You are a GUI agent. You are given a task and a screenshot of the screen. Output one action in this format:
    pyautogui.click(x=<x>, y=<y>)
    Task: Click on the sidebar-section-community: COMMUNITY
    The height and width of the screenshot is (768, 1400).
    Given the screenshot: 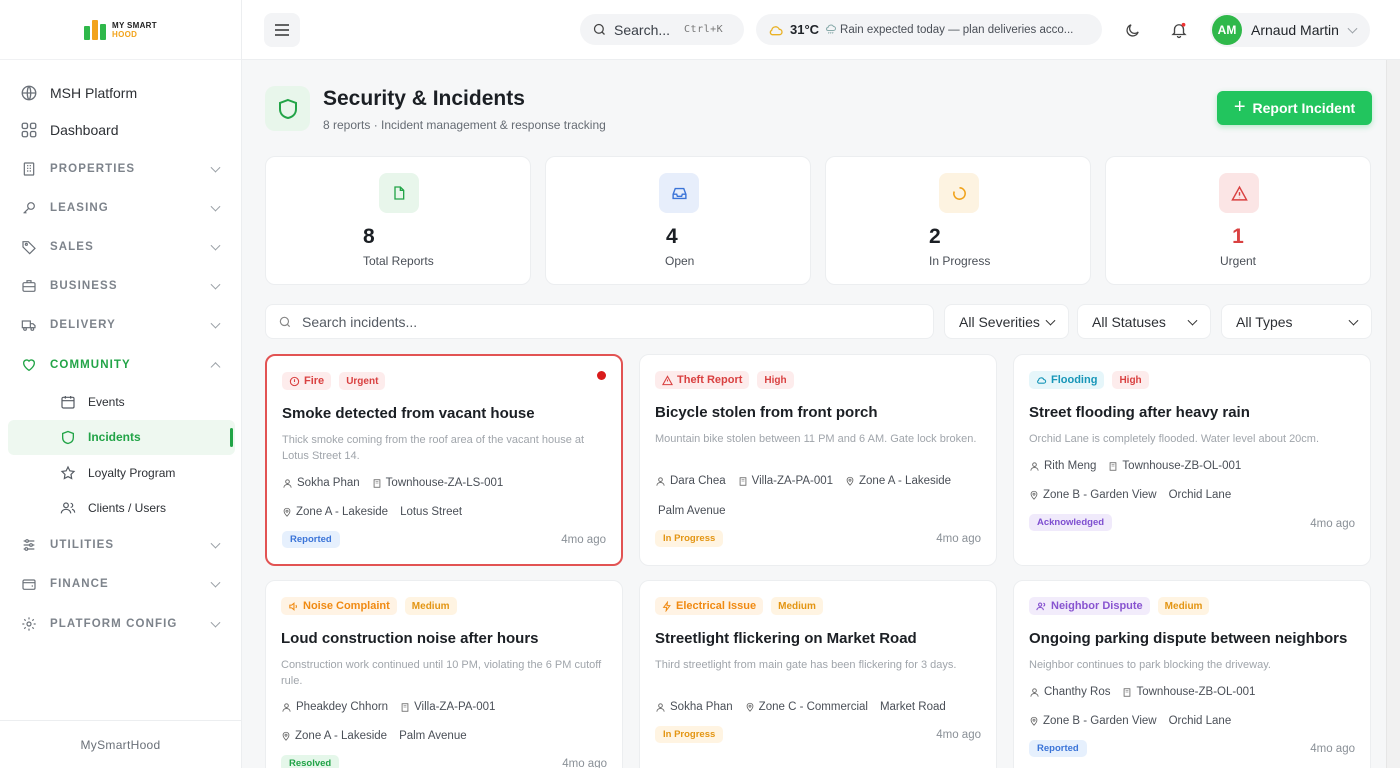 What is the action you would take?
    pyautogui.click(x=120, y=364)
    